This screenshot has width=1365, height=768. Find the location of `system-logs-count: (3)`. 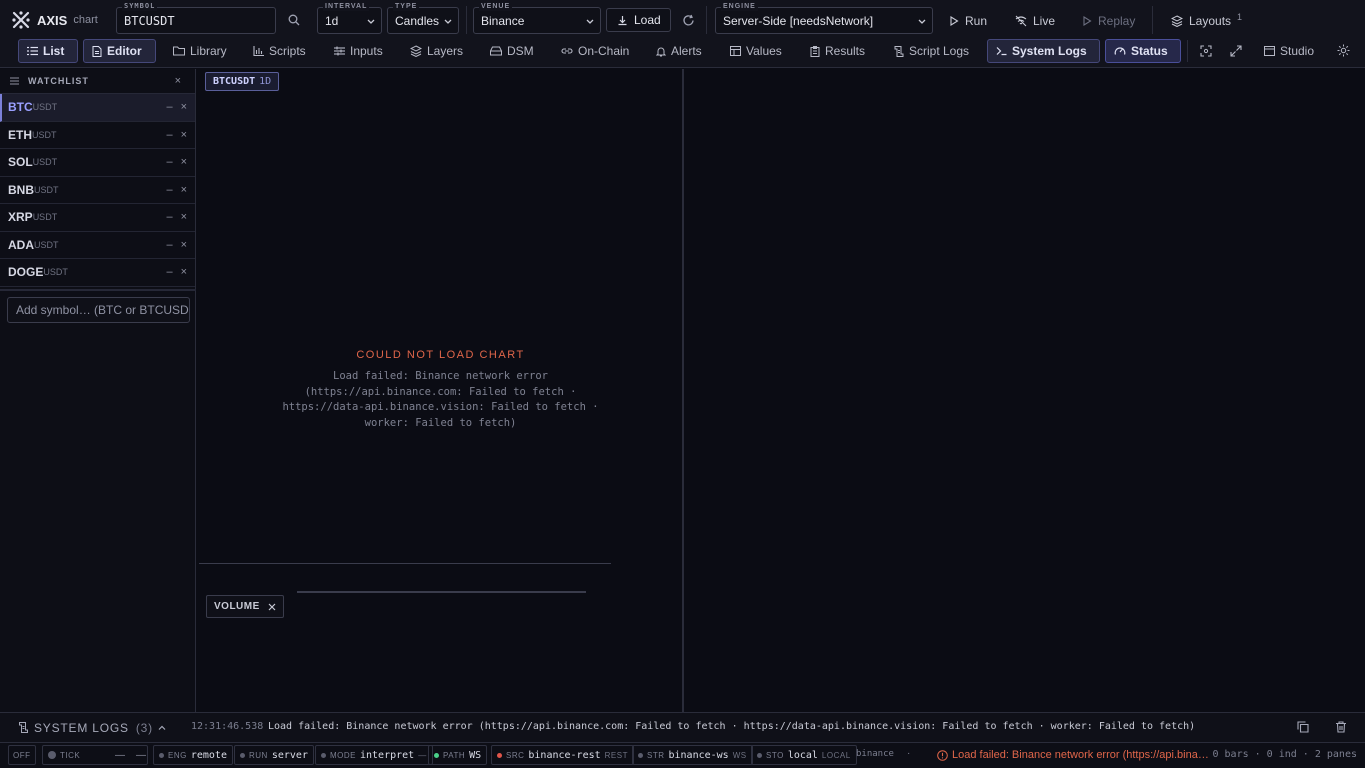

system-logs-count: (3) is located at coordinates (144, 727).